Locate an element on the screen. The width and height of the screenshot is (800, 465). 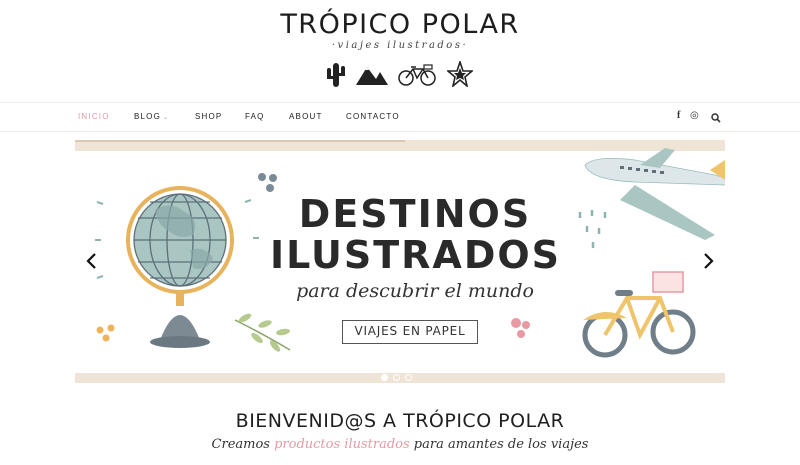
slider-next-arrow-icon is located at coordinates (708, 261).